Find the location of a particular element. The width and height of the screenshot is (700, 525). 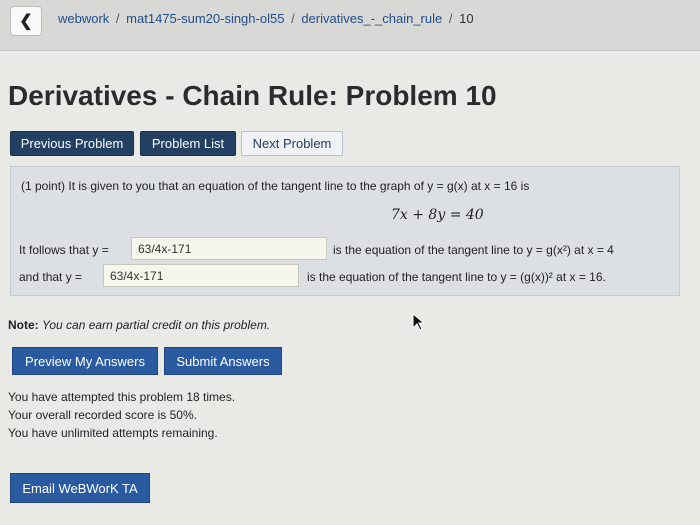

breadcrumb-course: mat1475-sum20-singh-ol55 is located at coordinates (205, 18).